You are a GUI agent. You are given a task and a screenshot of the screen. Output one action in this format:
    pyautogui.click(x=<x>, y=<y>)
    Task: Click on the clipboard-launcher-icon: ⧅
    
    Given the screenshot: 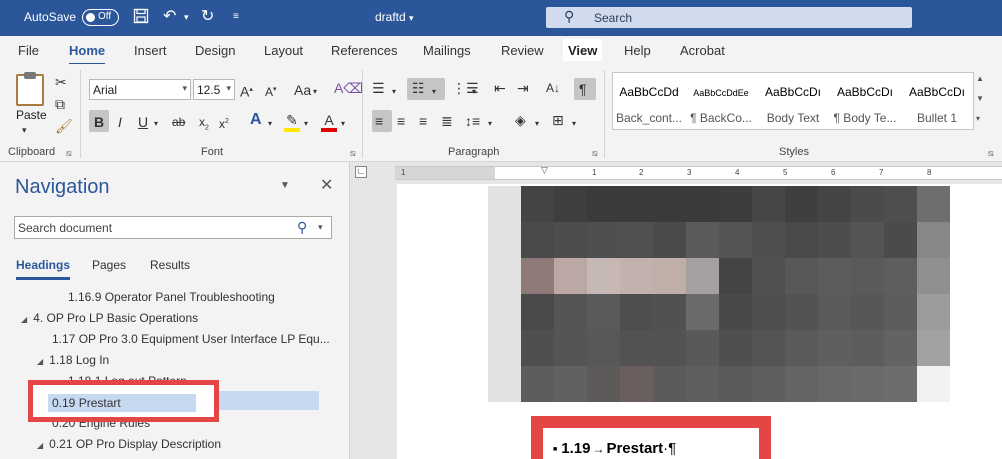 What is the action you would take?
    pyautogui.click(x=69, y=153)
    